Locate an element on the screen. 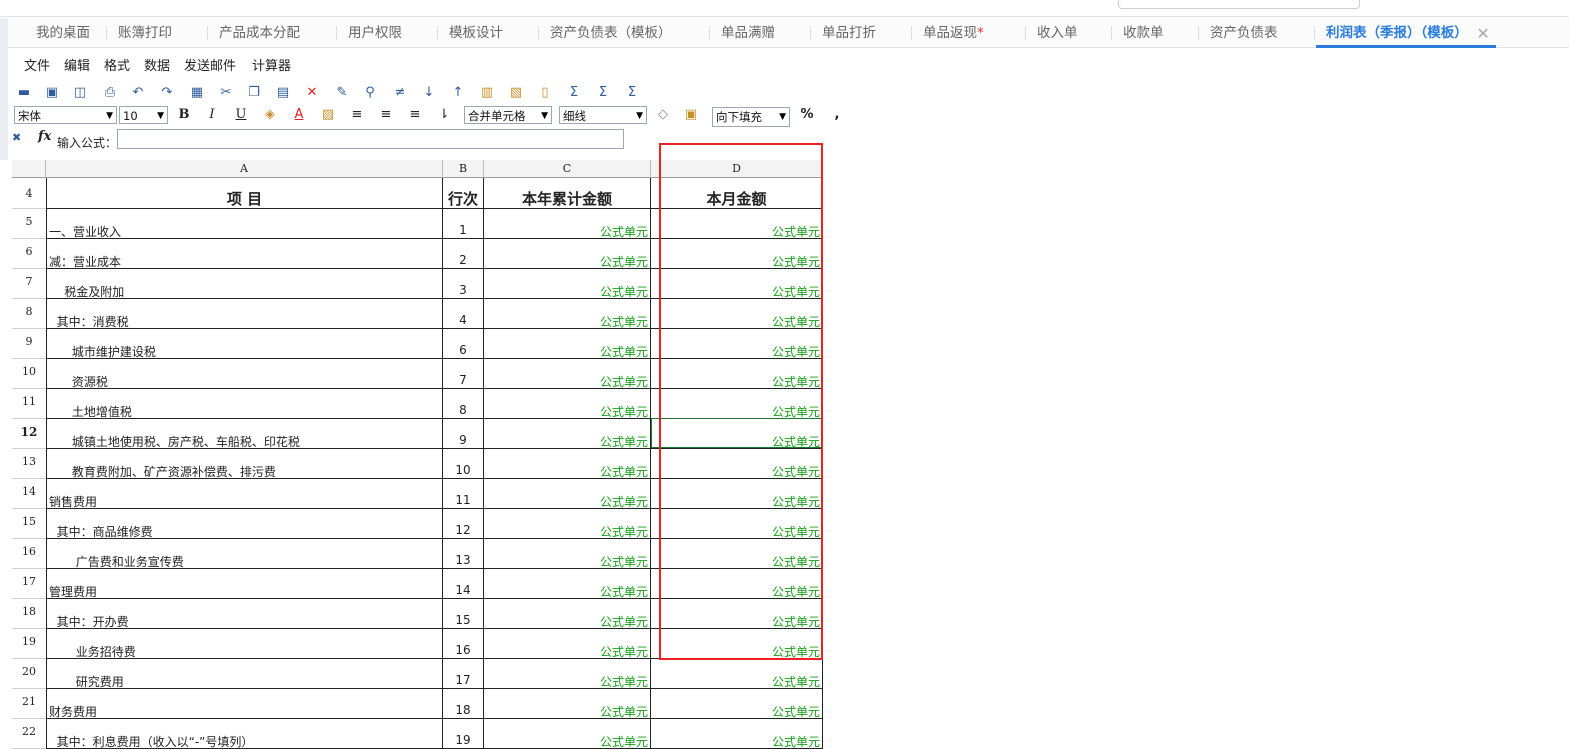 This screenshot has width=1569, height=749. cell-a: 业务招待费 is located at coordinates (244, 644).